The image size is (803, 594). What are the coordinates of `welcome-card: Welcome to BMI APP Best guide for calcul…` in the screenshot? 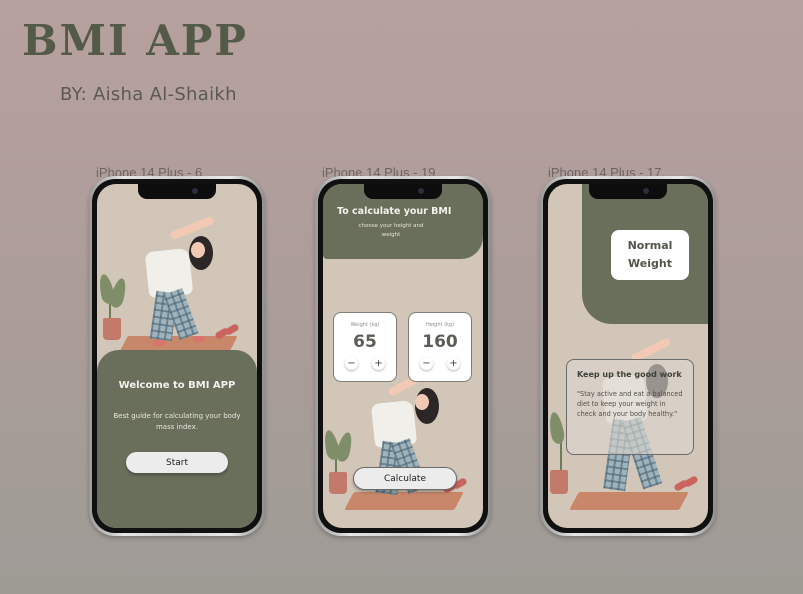 It's located at (177, 439).